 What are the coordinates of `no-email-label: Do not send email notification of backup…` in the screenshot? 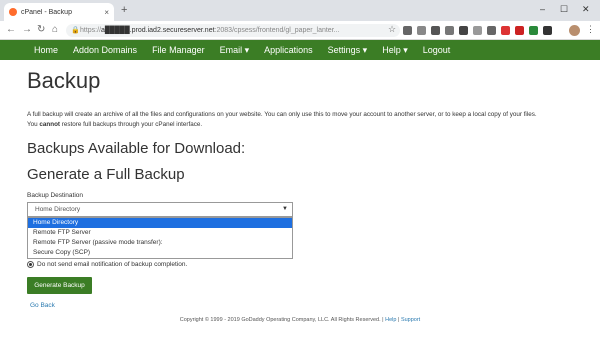 It's located at (112, 264).